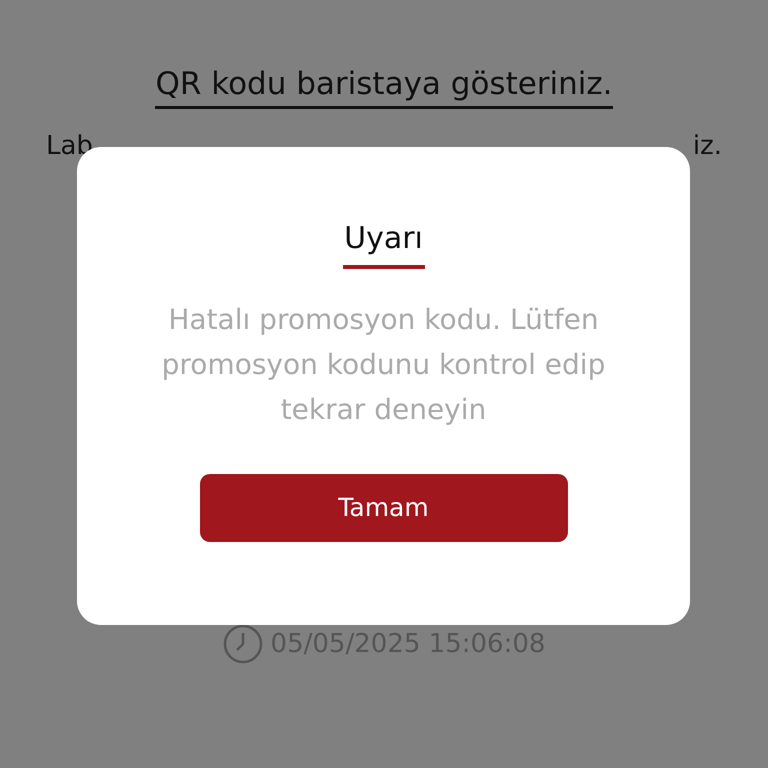  What do you see at coordinates (69, 146) in the screenshot?
I see `note-text: Lab` at bounding box center [69, 146].